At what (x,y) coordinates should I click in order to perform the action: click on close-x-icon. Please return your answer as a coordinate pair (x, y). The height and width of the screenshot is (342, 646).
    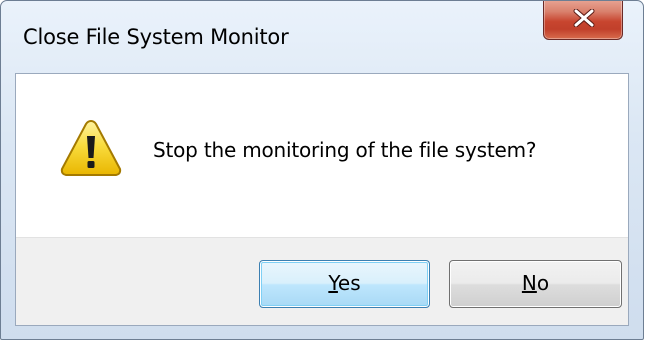
    Looking at the image, I should click on (584, 18).